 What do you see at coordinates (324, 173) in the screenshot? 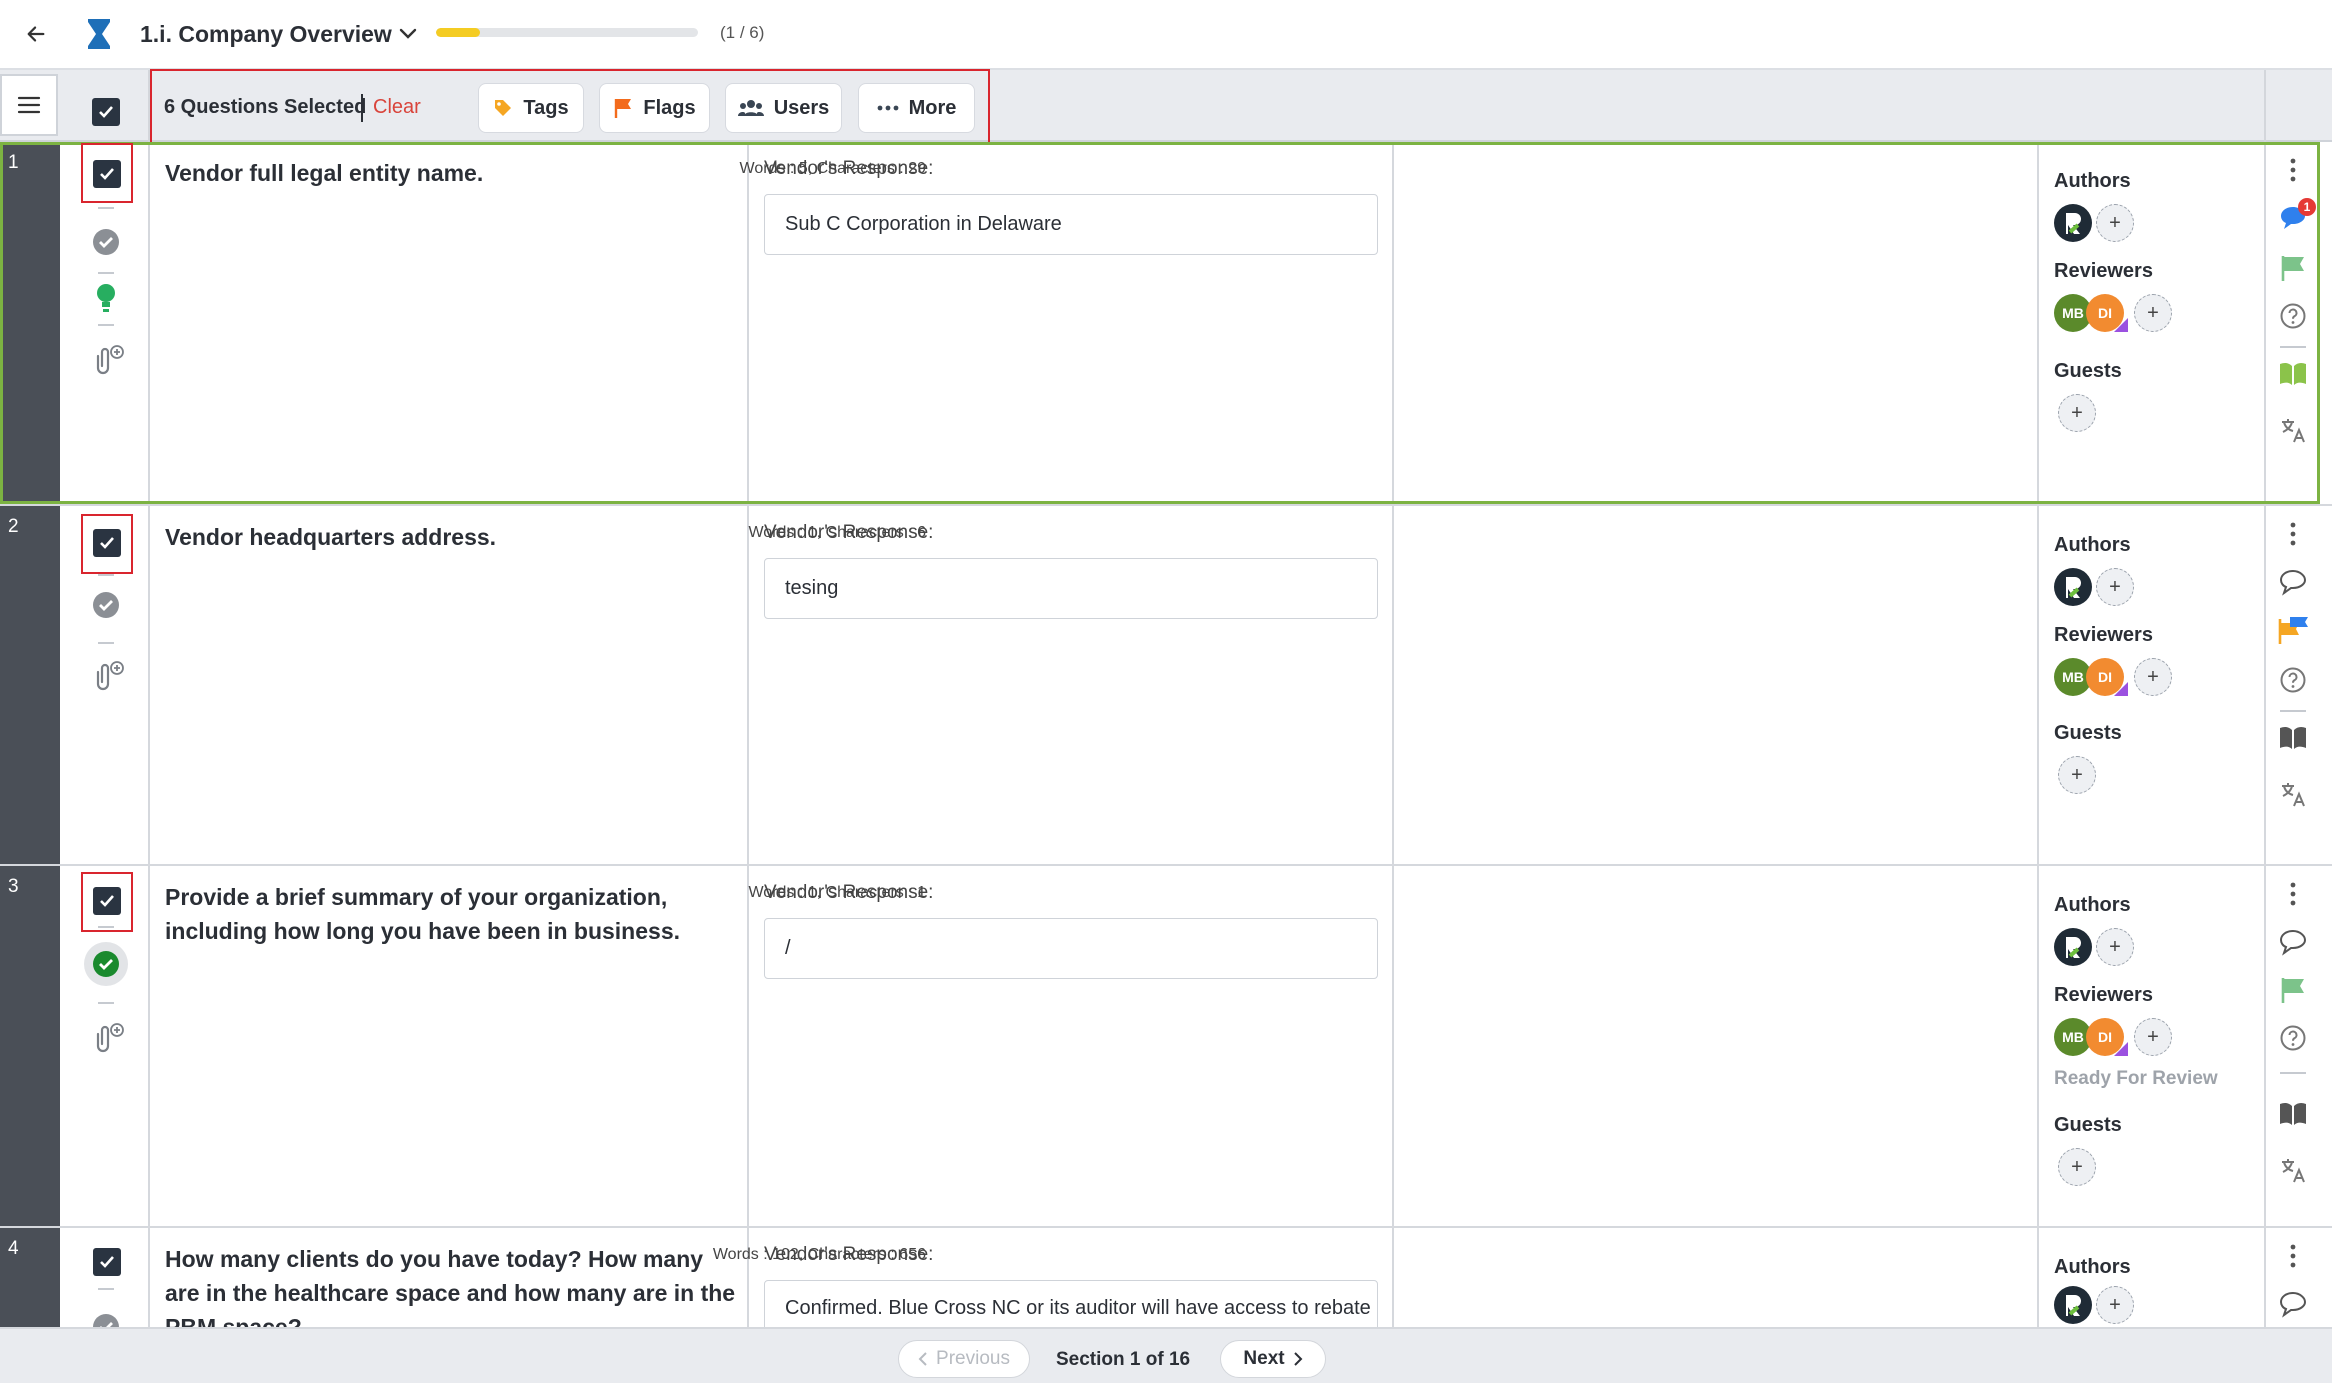
I see `question-text: Vendor full legal entity name.` at bounding box center [324, 173].